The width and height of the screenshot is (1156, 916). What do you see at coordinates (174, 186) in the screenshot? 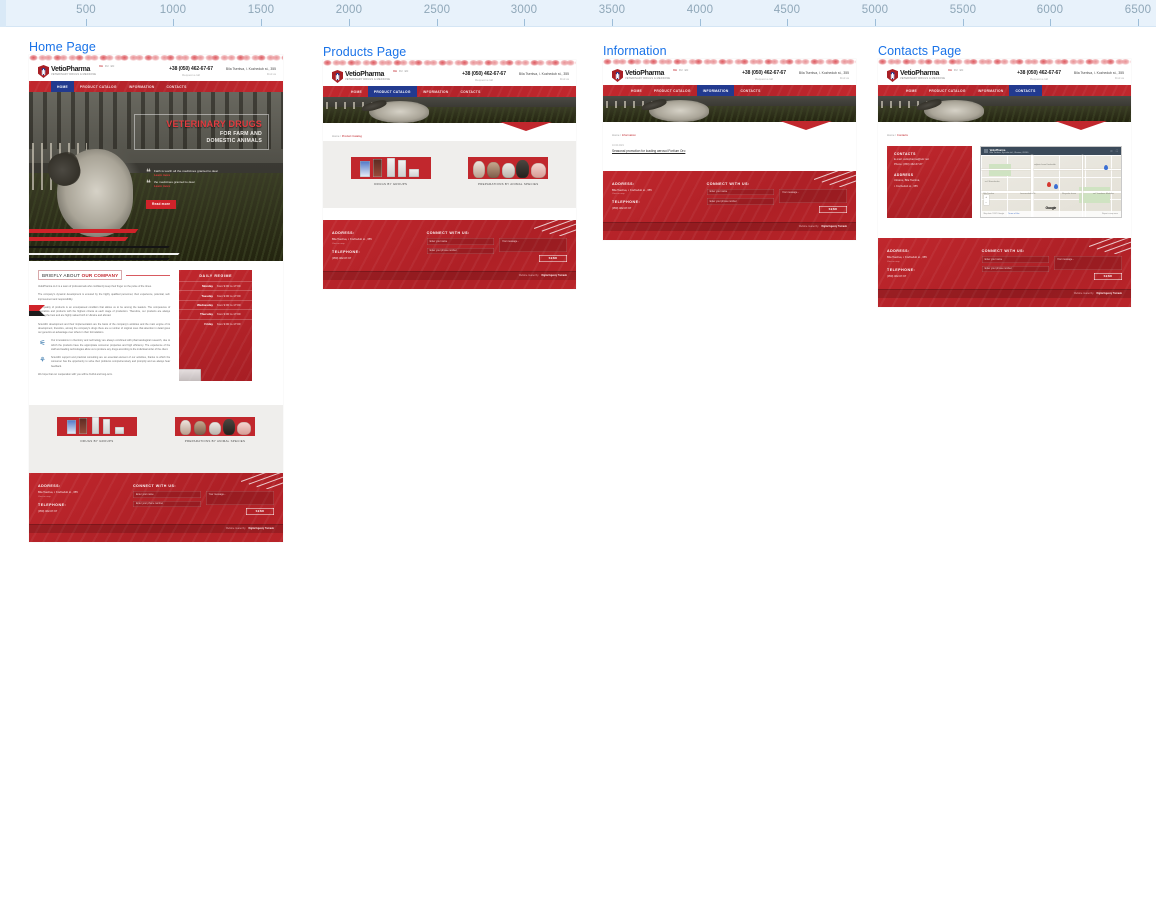
I see `hero-quote-2-link: Learn more` at bounding box center [174, 186].